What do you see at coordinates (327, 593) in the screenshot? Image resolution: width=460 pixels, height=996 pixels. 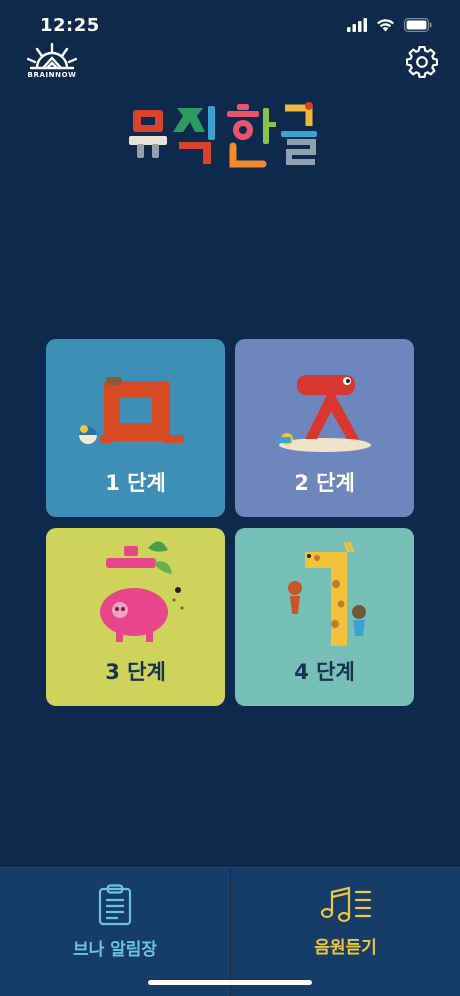 I see `level-4-illustration` at bounding box center [327, 593].